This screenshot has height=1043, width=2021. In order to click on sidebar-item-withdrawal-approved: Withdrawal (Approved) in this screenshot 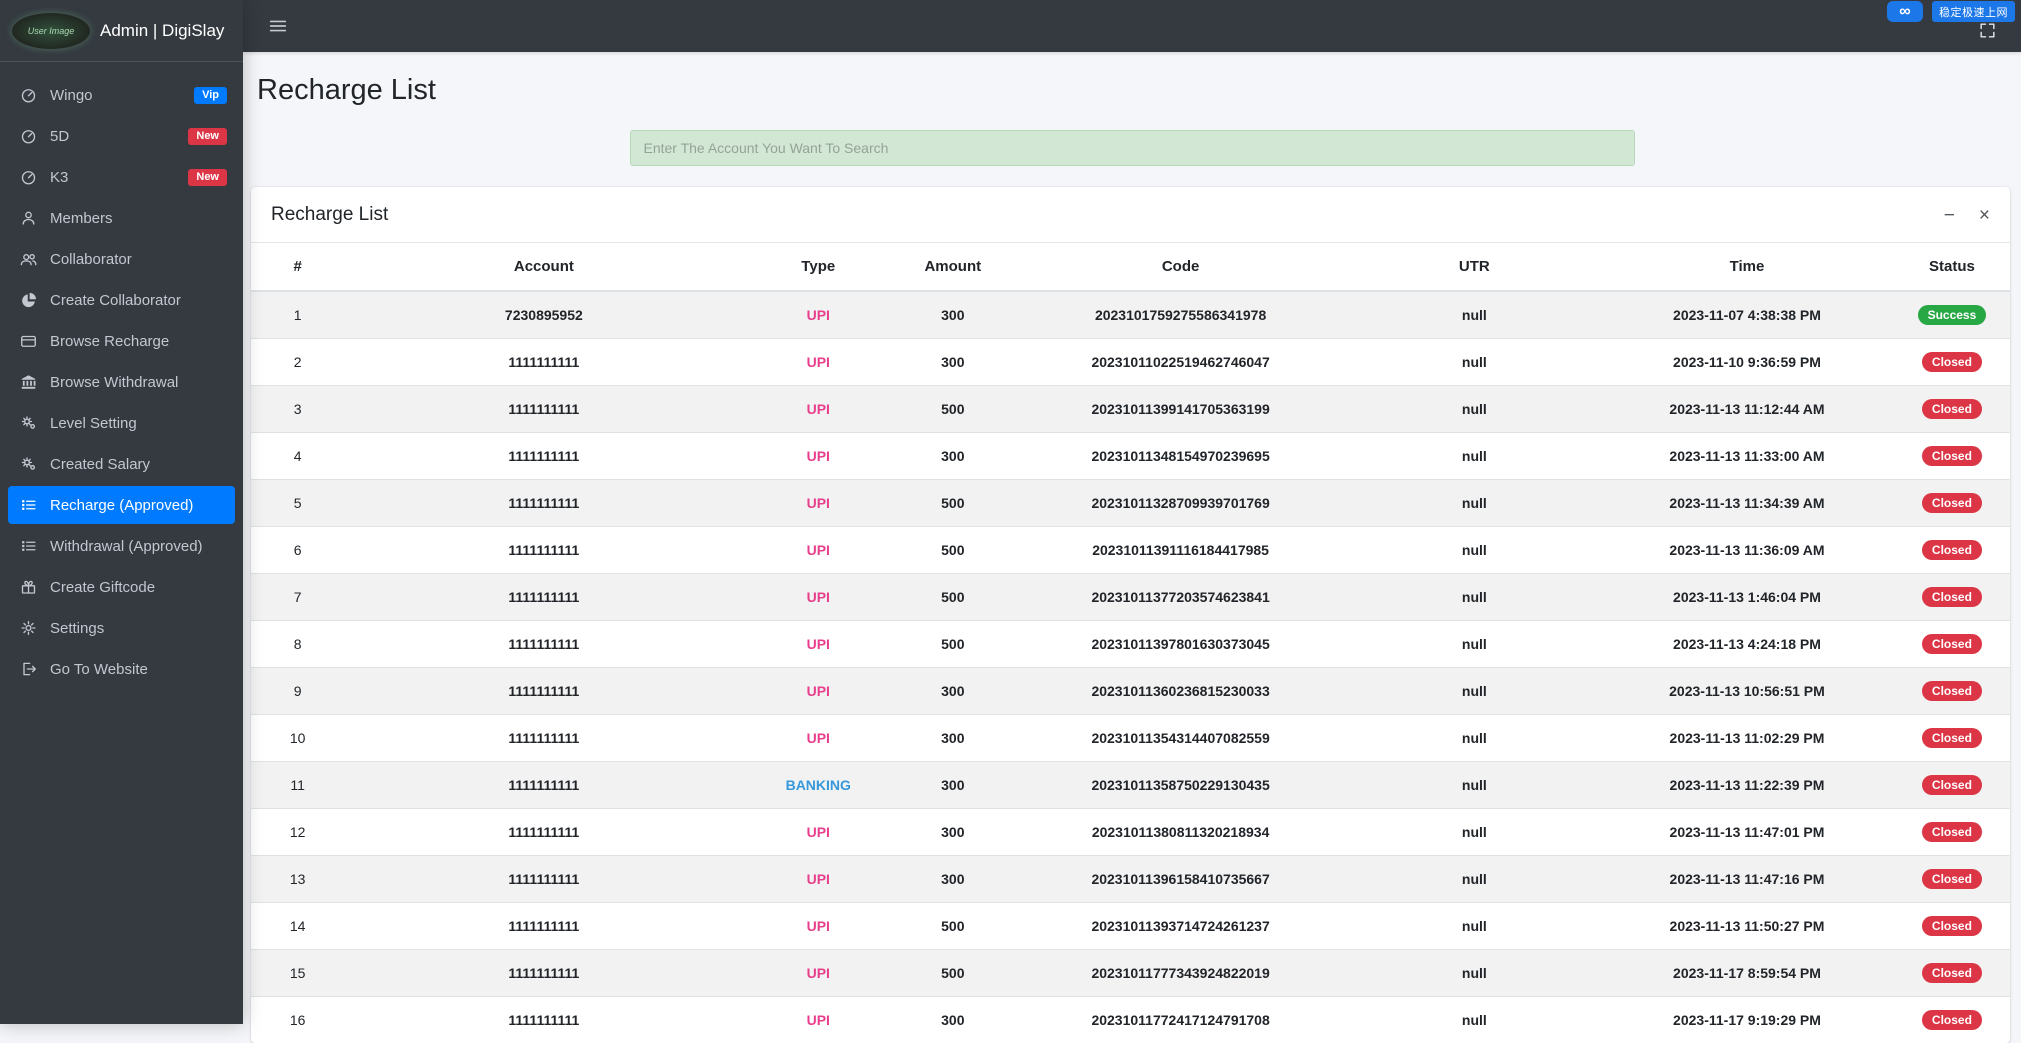, I will do `click(121, 546)`.